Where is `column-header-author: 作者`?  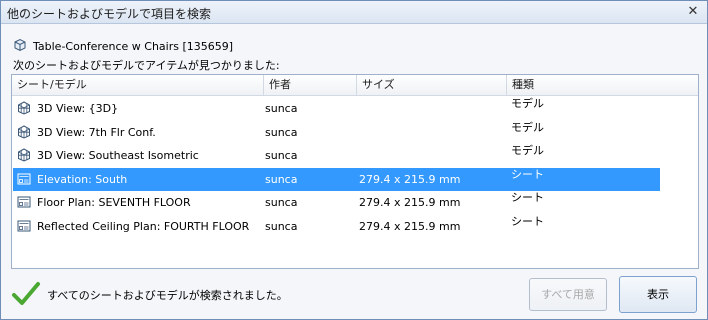 column-header-author: 作者 is located at coordinates (310, 85).